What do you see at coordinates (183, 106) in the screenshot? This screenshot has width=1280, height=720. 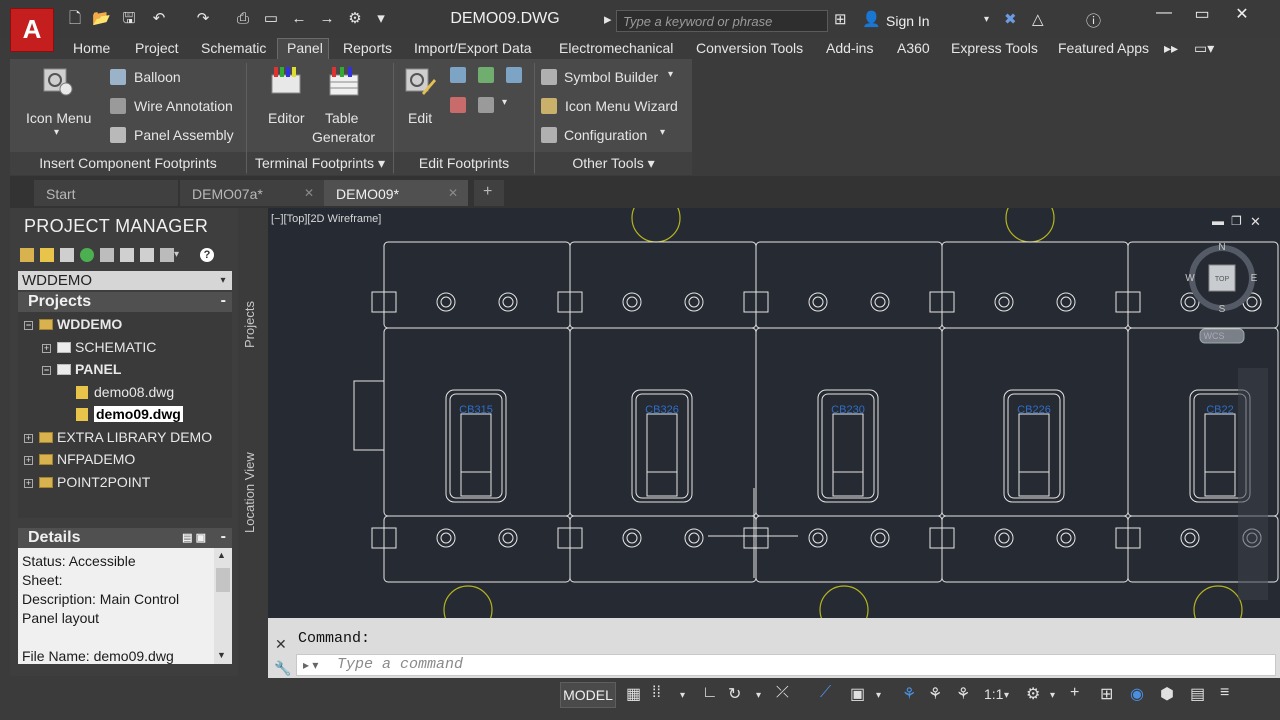 I see `wire-annotation-button: Wire Annotation` at bounding box center [183, 106].